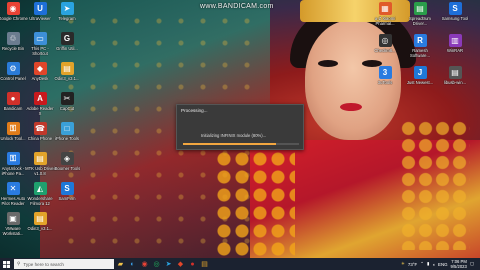 The image size is (480, 270). What do you see at coordinates (168, 264) in the screenshot?
I see `telegram-icon: ➤` at bounding box center [168, 264].